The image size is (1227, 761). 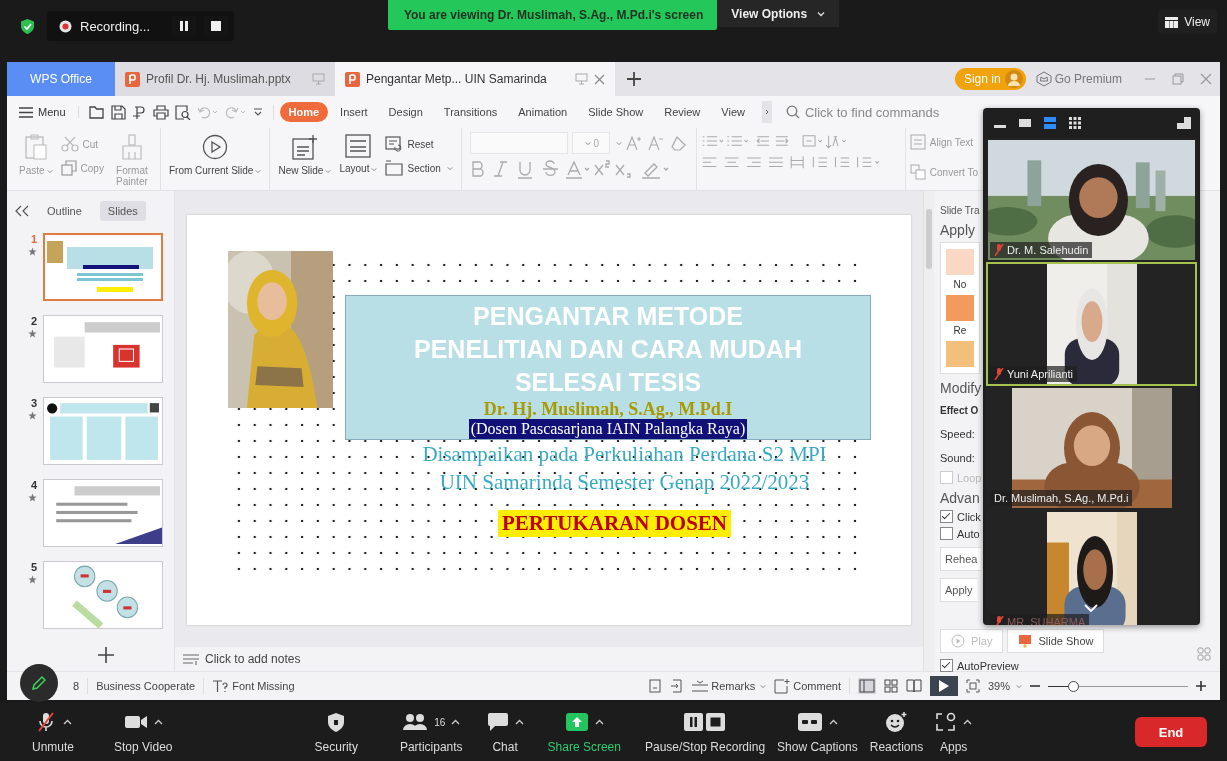 I want to click on clipboard-icon, so click(x=35, y=147).